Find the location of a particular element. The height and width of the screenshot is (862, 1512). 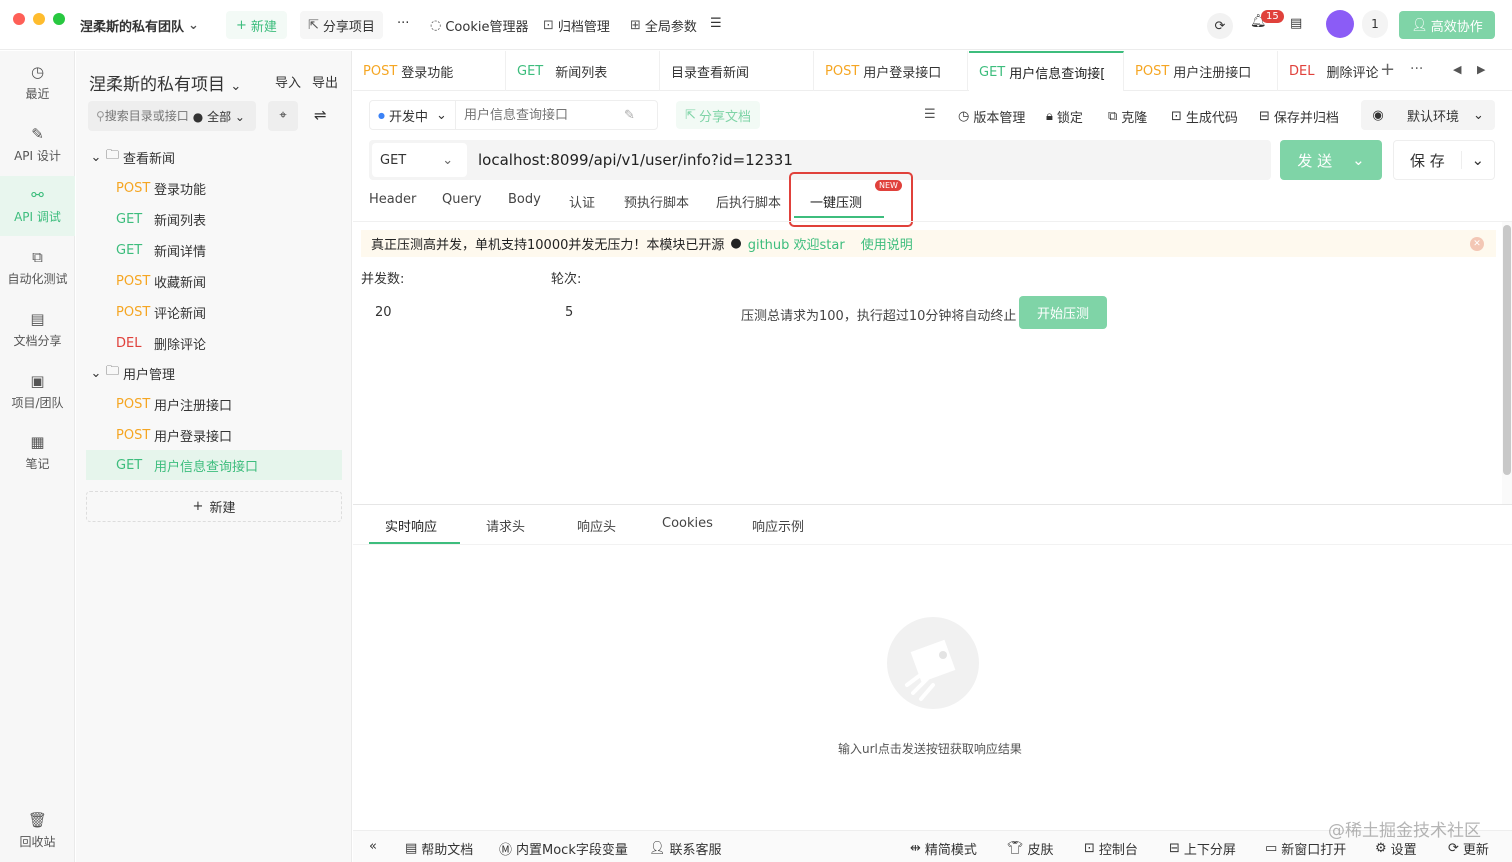

nav-notes: ▦ 笔记 is located at coordinates (37, 453).